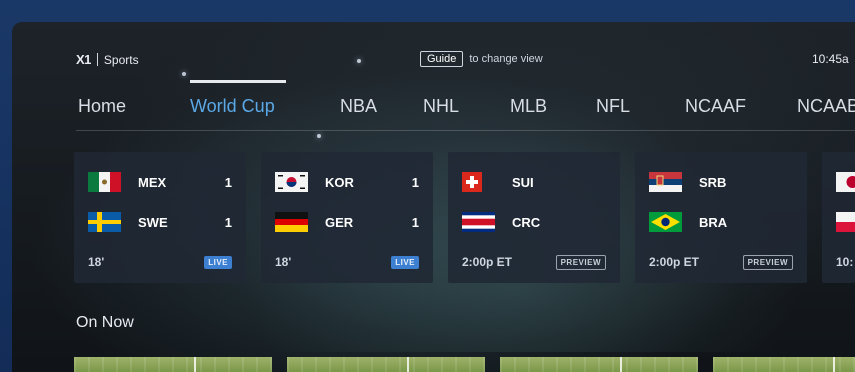  I want to click on team-code: SRB, so click(713, 182).